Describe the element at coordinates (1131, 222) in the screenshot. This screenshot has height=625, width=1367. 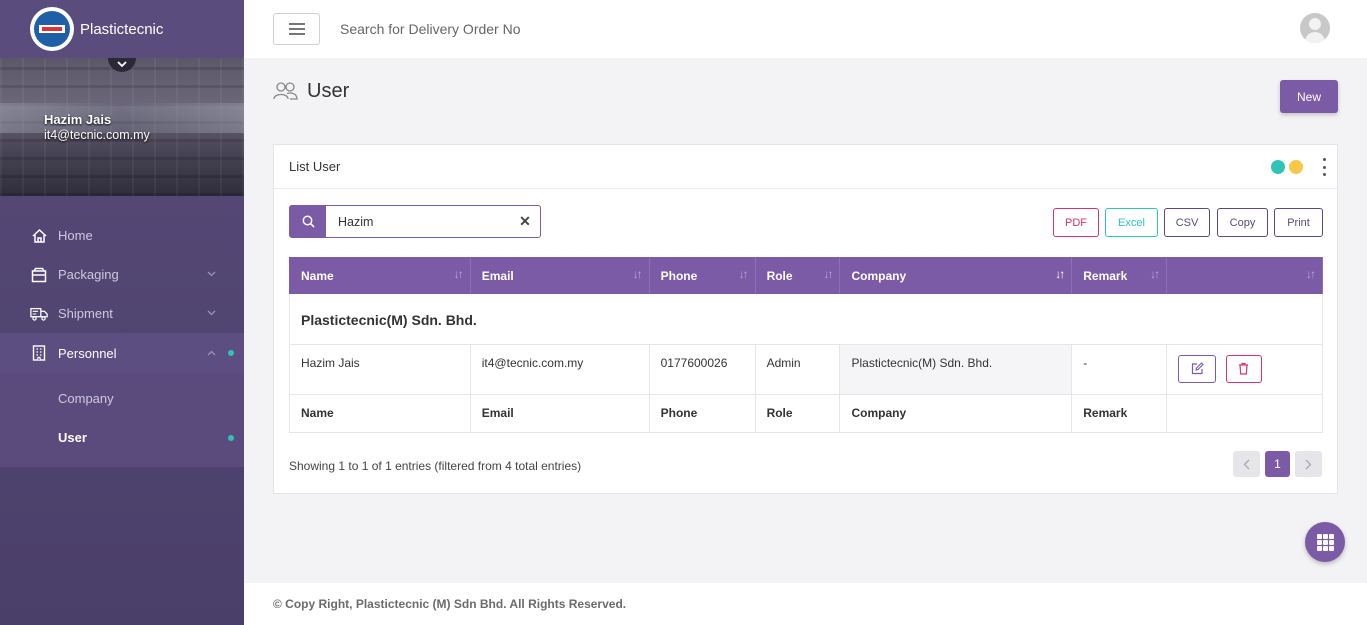
I see `export-excel-button: Excel` at that location.